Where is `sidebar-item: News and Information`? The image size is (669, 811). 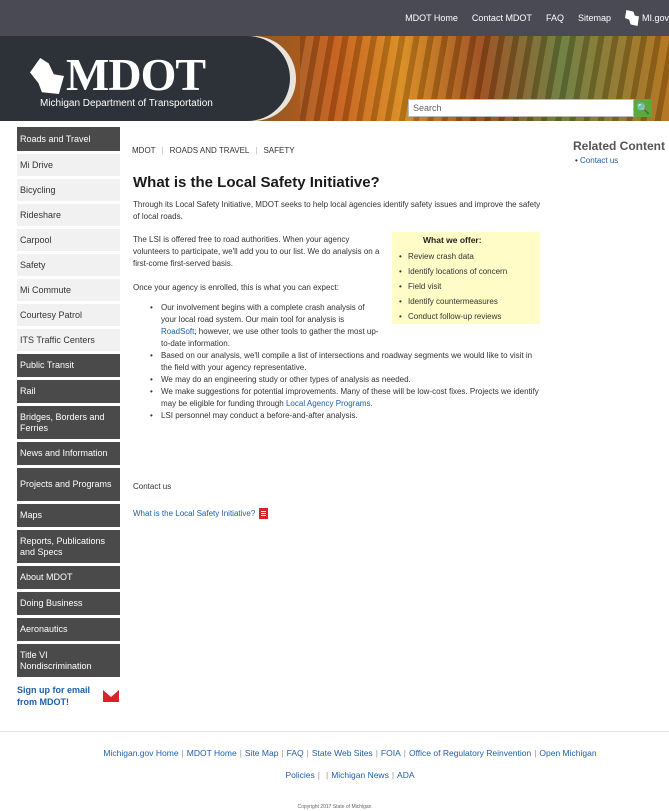
sidebar-item: News and Information is located at coordinates (68, 455).